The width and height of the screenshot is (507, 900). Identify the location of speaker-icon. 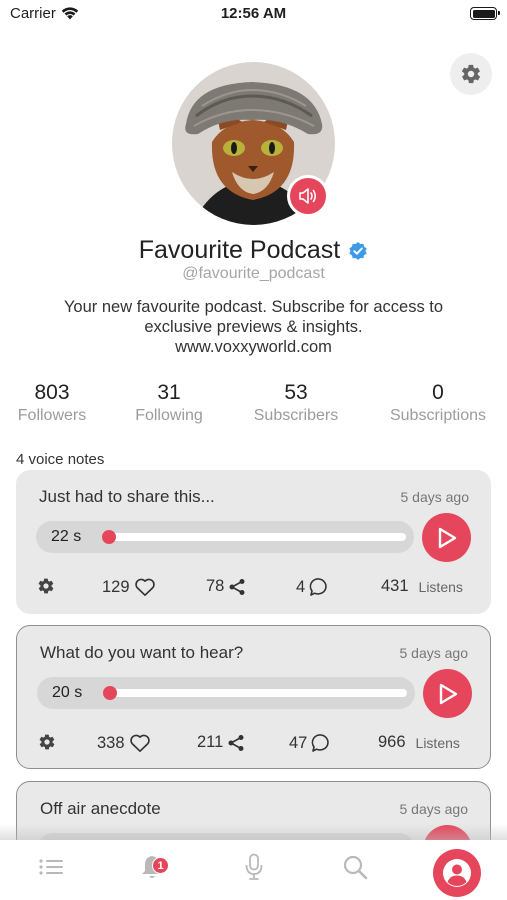
(308, 196).